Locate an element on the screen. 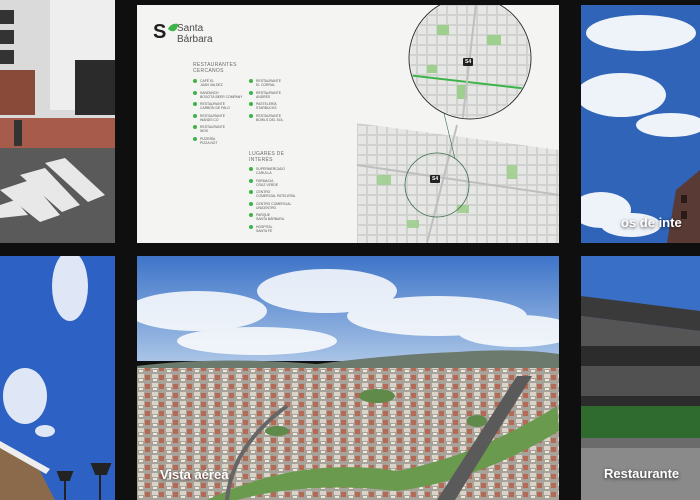 This screenshot has width=700, height=500. sky-scene is located at coordinates (640, 124).